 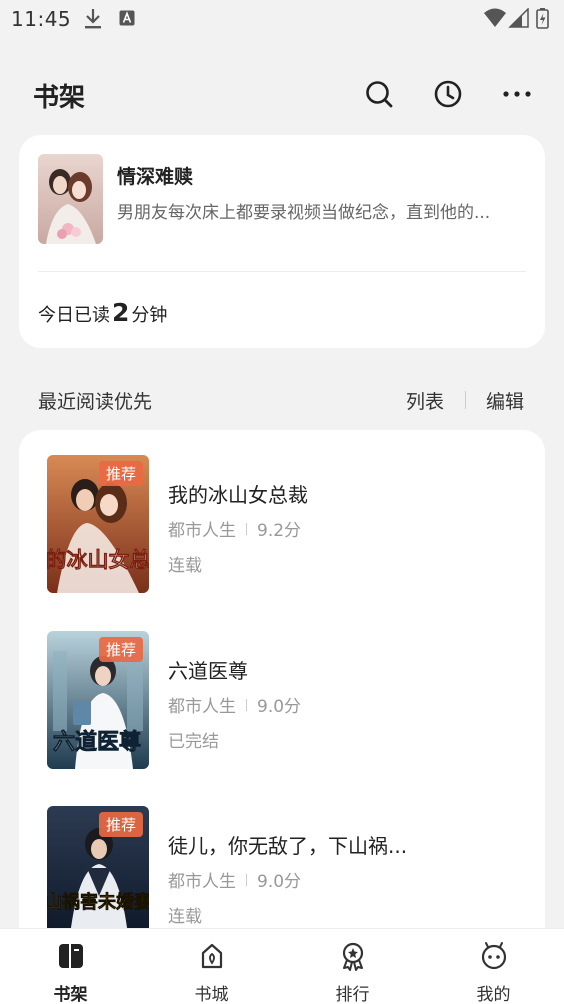 What do you see at coordinates (98, 700) in the screenshot?
I see `book-cover: 六道医尊 推荐` at bounding box center [98, 700].